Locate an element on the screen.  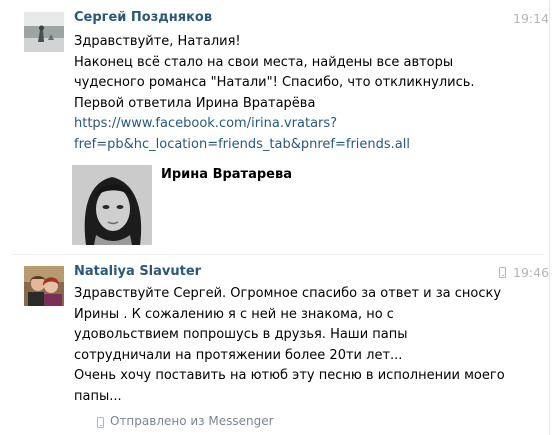
message-line: Здравствуйте, Наталия! is located at coordinates (157, 41).